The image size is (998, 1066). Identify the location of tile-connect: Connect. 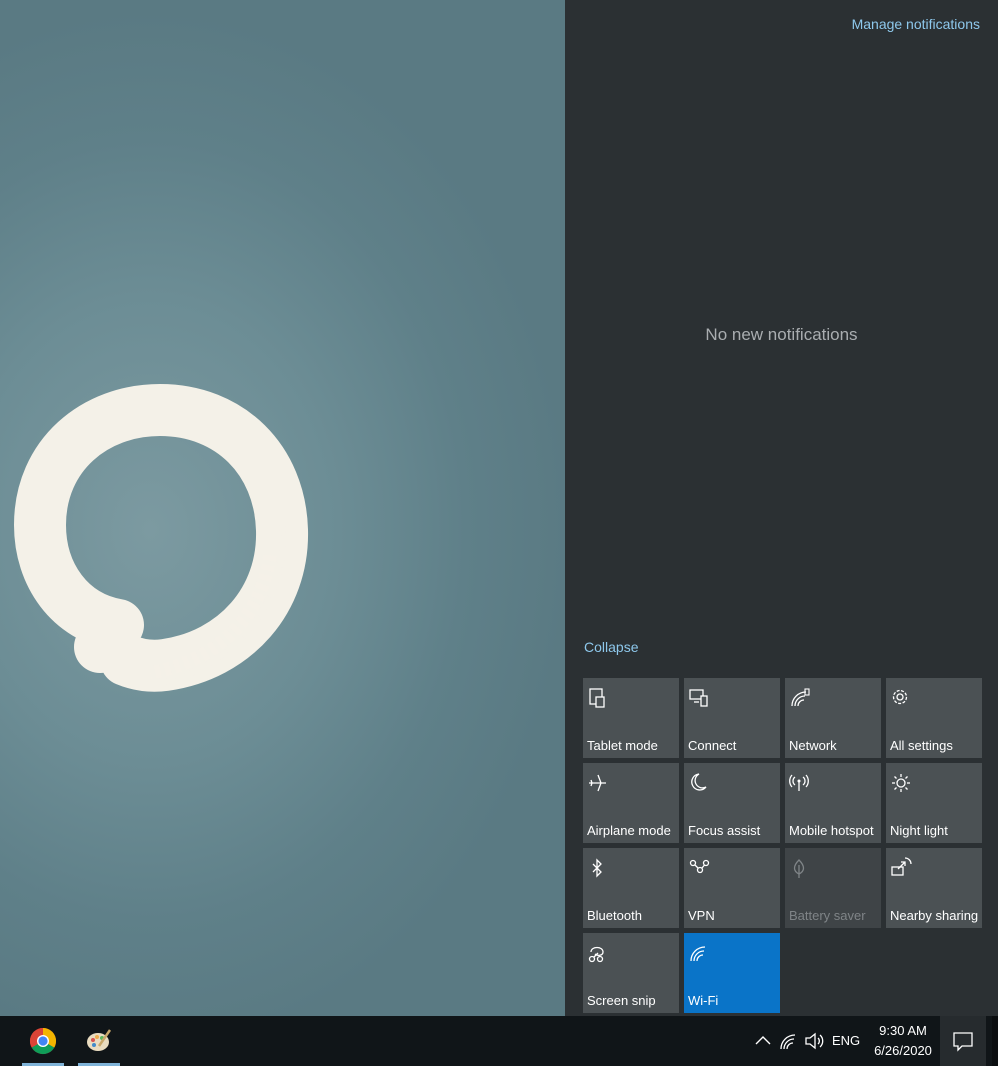
(732, 718).